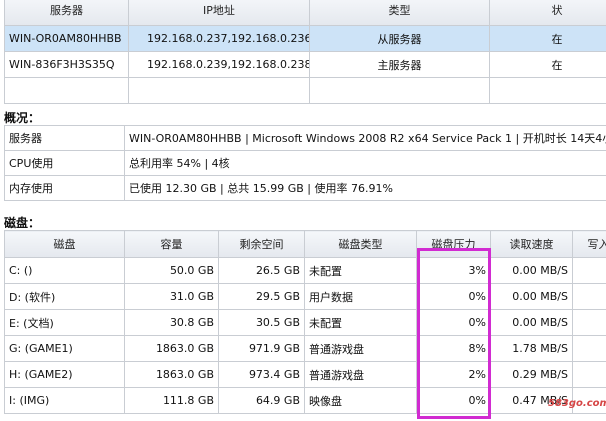 This screenshot has width=606, height=421. Describe the element at coordinates (577, 403) in the screenshot. I see `watermark: 583go.com` at that location.